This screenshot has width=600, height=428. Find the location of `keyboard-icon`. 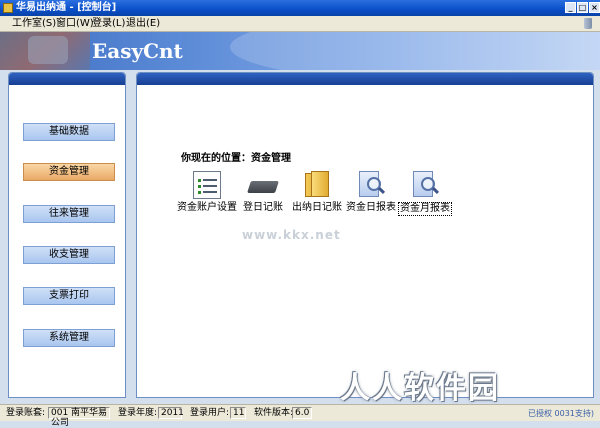

keyboard-icon is located at coordinates (263, 185).